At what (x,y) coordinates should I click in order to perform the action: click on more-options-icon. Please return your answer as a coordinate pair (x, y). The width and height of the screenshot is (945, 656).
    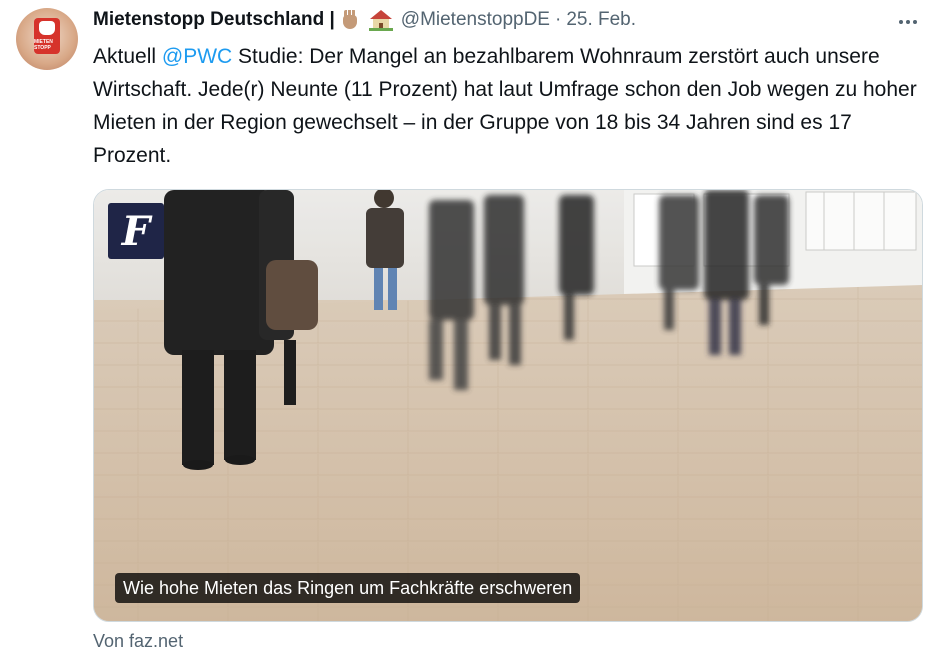
    Looking at the image, I should click on (908, 22).